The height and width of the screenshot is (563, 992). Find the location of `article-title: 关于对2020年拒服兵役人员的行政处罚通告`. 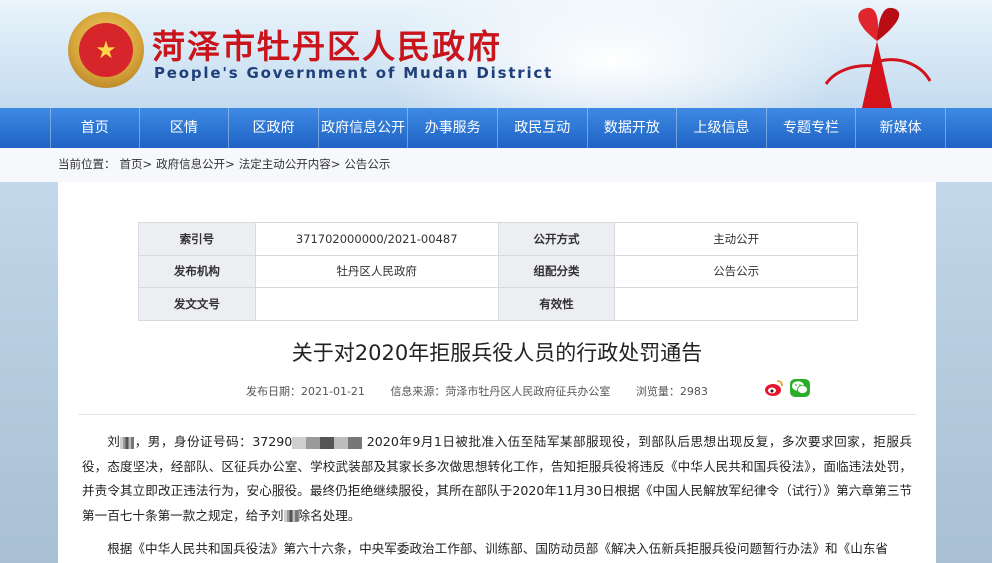

article-title: 关于对2020年拒服兵役人员的行政处罚通告 is located at coordinates (497, 353).